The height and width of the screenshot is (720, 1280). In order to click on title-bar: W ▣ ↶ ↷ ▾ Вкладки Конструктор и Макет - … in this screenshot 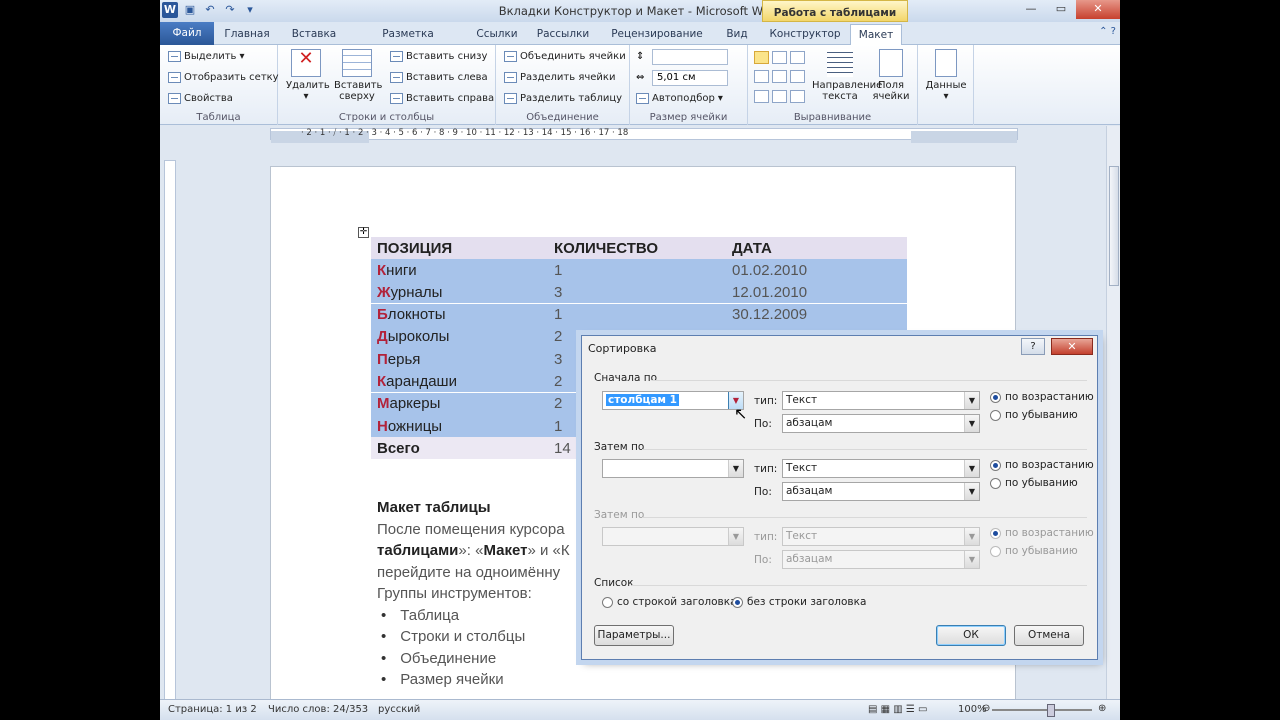, I will do `click(640, 11)`.